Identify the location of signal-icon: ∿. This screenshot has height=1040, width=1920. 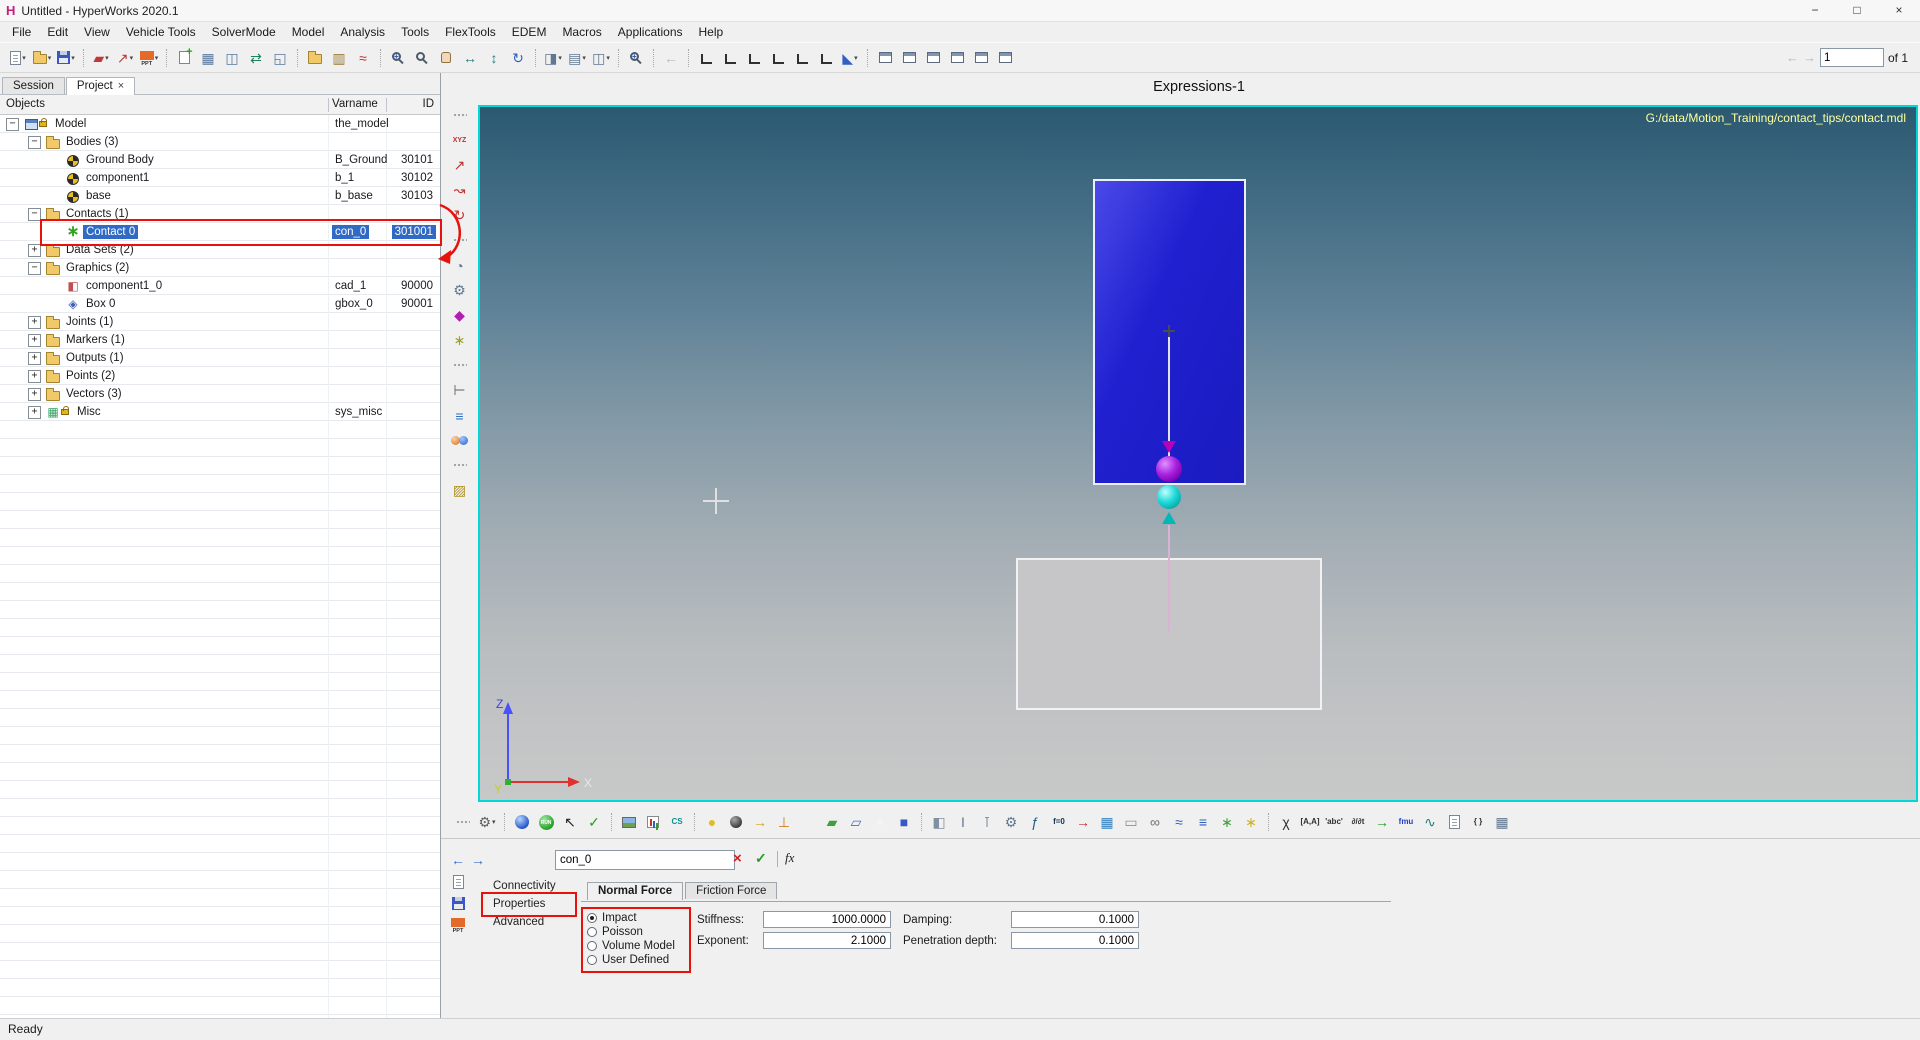
(1430, 822).